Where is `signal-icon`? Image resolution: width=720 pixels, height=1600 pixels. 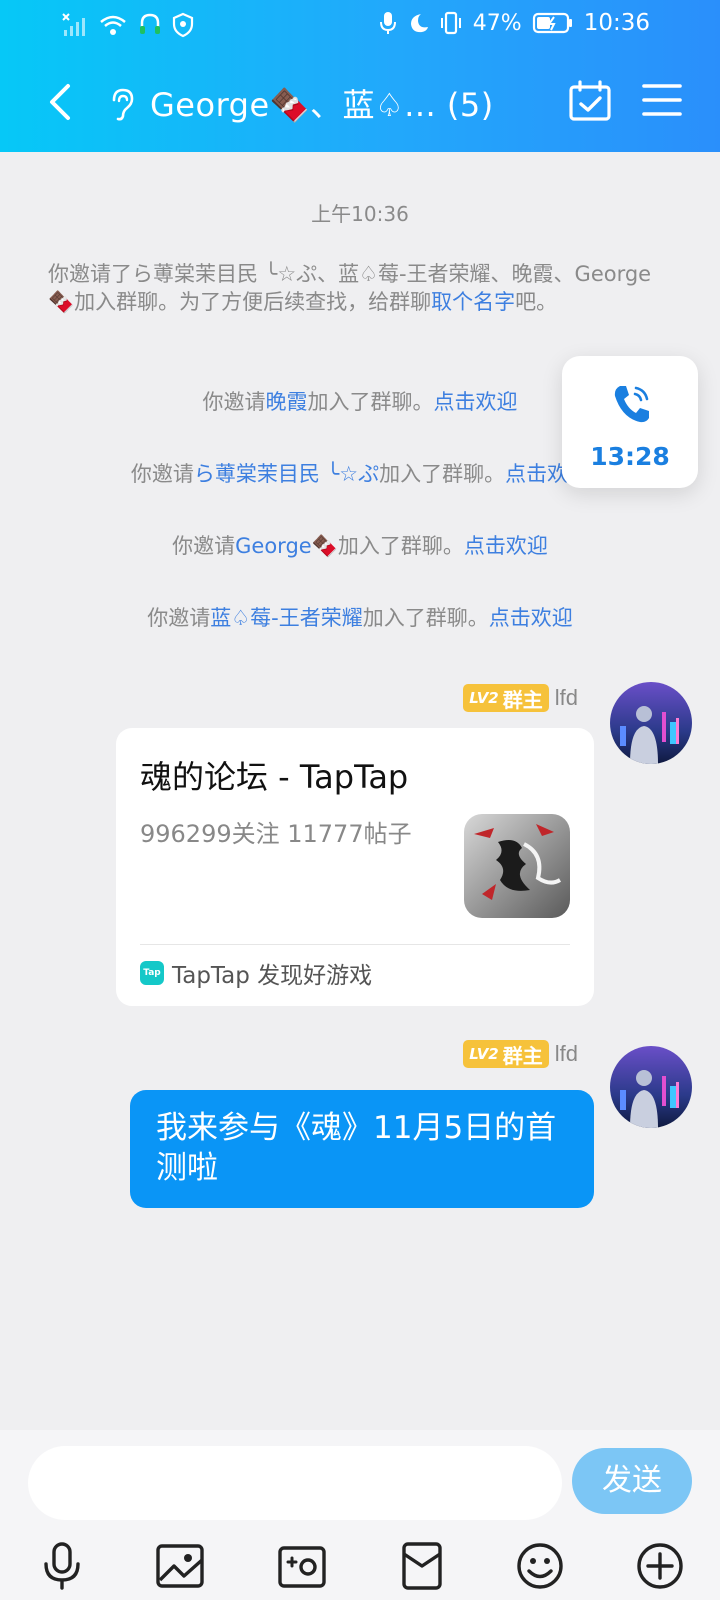 signal-icon is located at coordinates (73, 24).